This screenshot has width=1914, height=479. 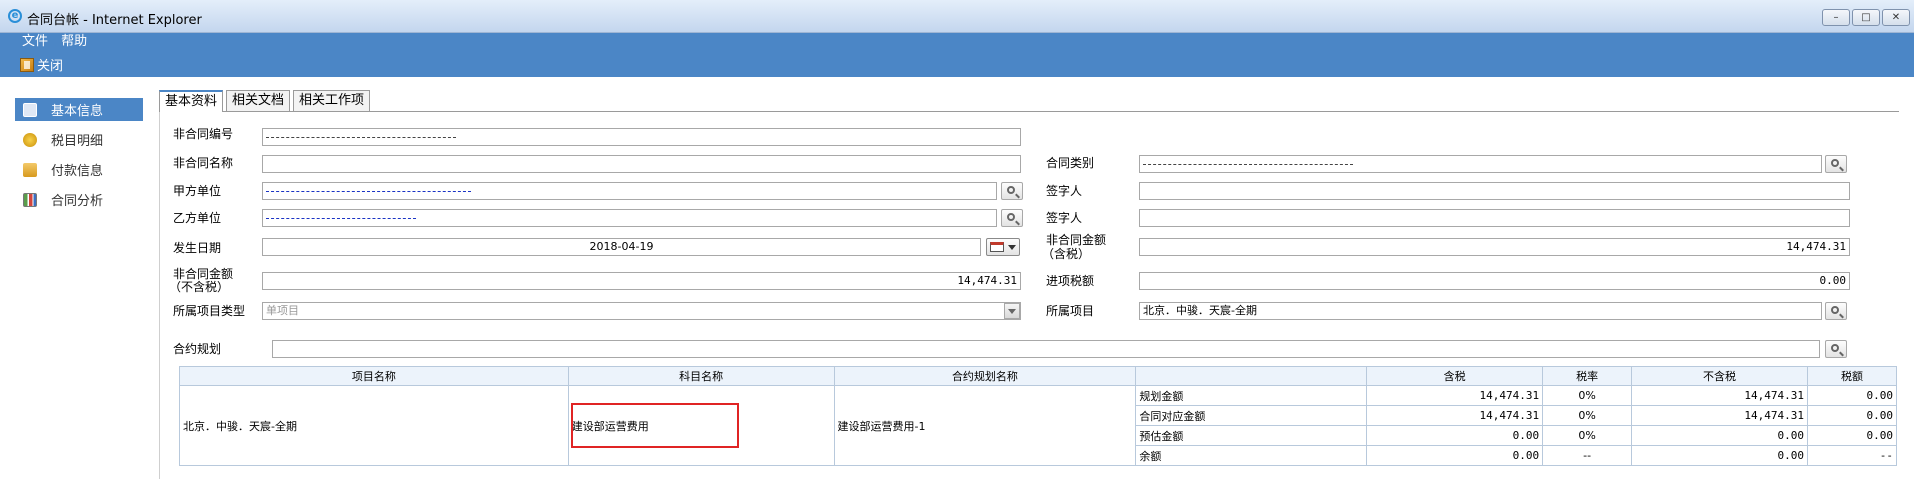 I want to click on col-header-rate: 税率, so click(x=1587, y=376).